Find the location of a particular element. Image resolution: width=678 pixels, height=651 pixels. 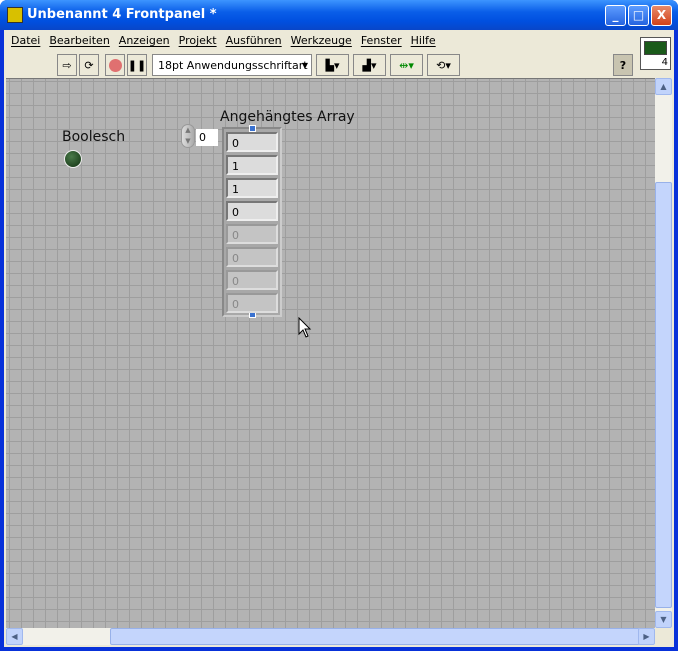

index-spinner: ▲ ▼ is located at coordinates (188, 136).